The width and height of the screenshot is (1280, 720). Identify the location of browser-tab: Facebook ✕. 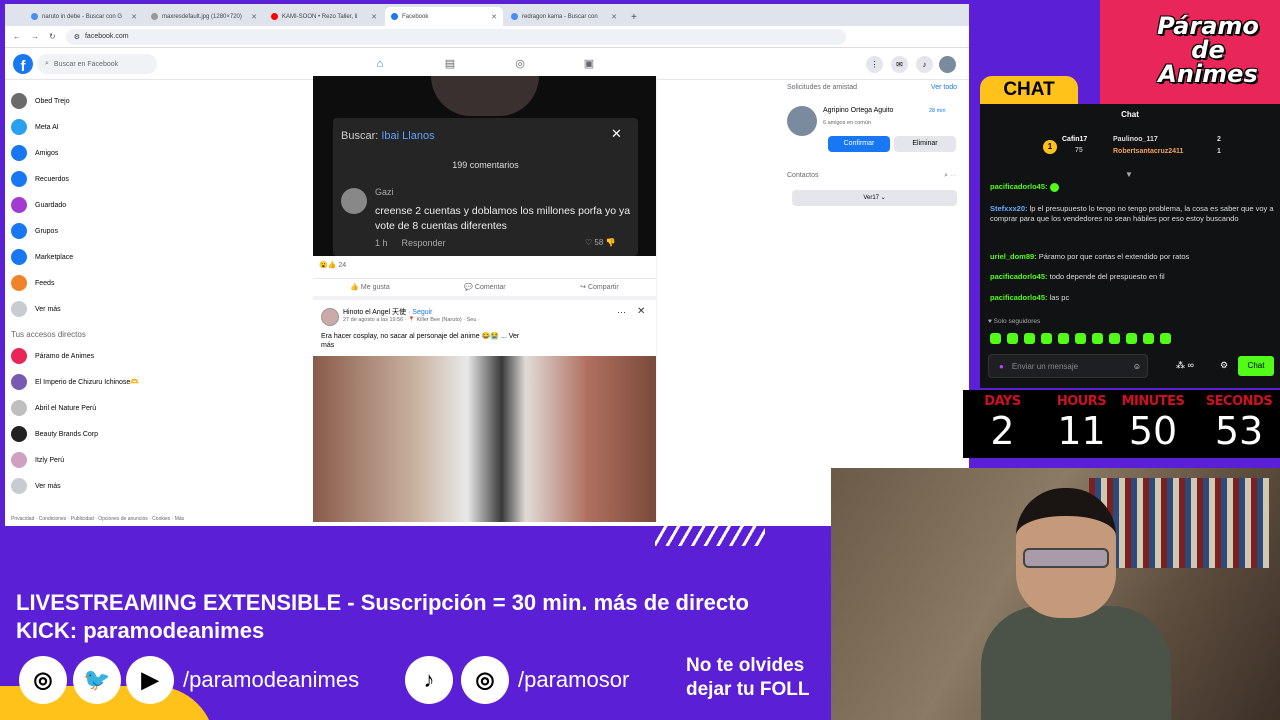
(444, 16).